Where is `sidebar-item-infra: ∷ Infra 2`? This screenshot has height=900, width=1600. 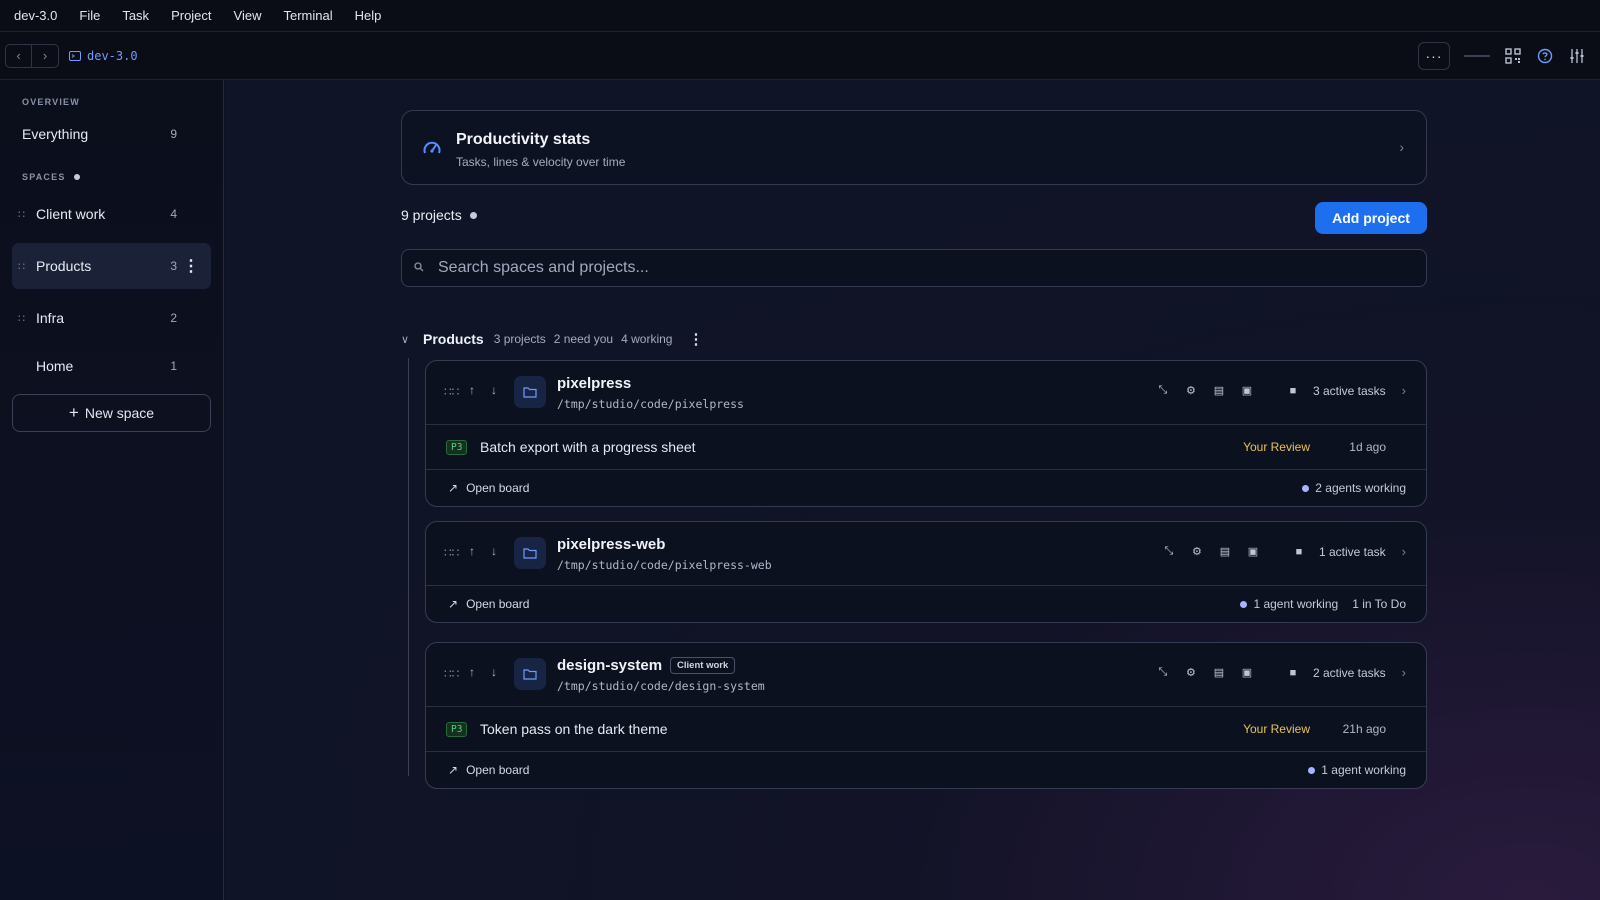
sidebar-item-infra: ∷ Infra 2 is located at coordinates (111, 318).